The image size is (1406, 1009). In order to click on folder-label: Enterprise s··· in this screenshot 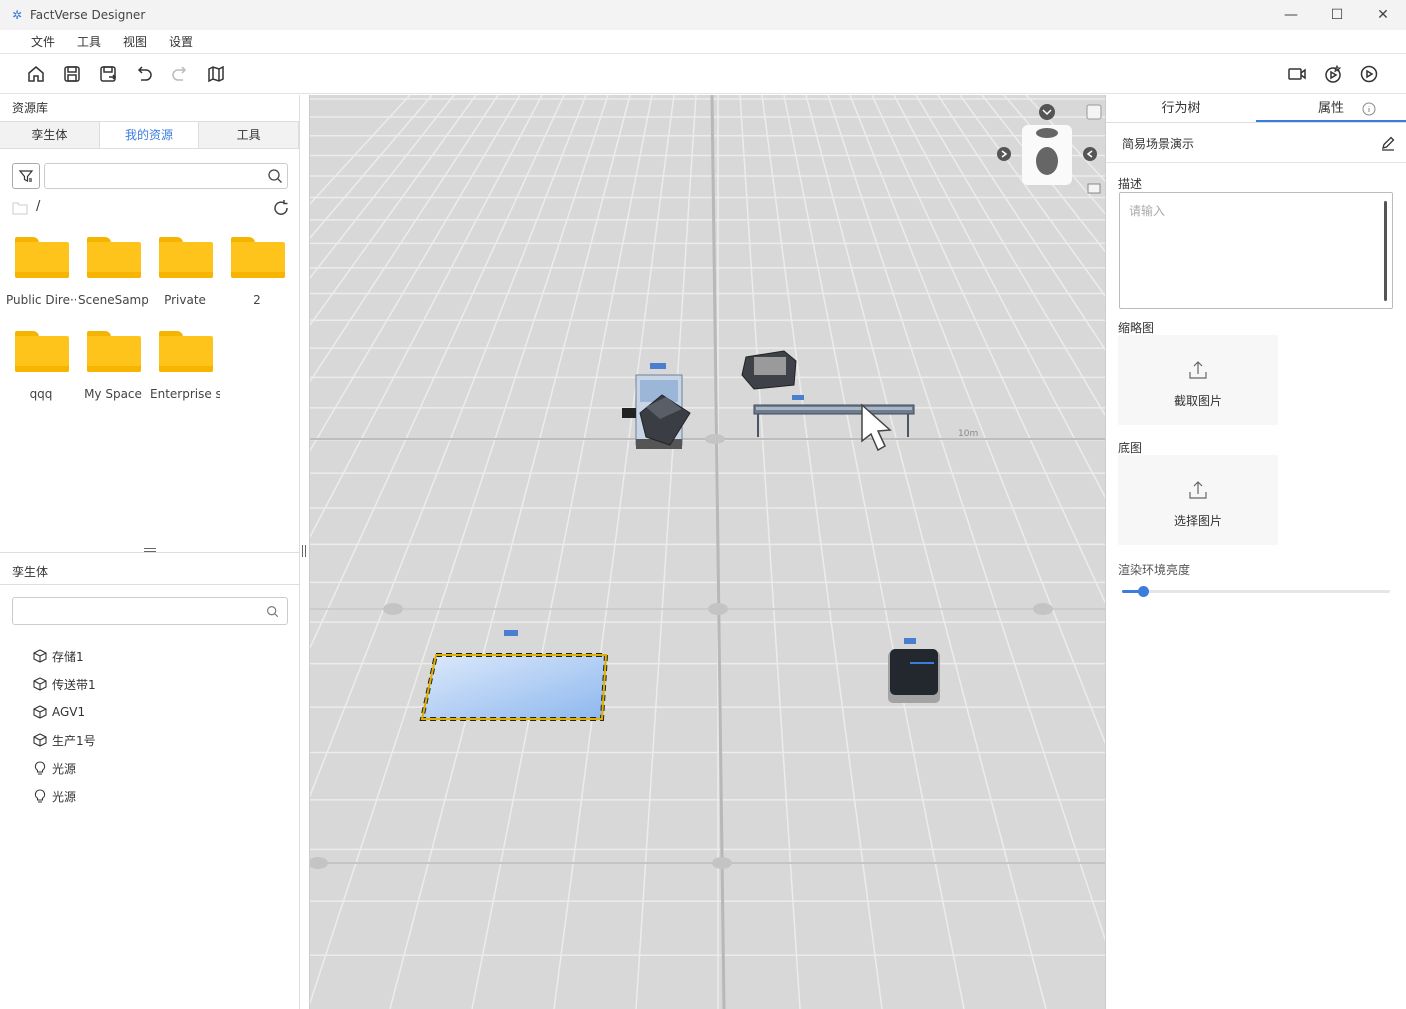, I will do `click(185, 394)`.